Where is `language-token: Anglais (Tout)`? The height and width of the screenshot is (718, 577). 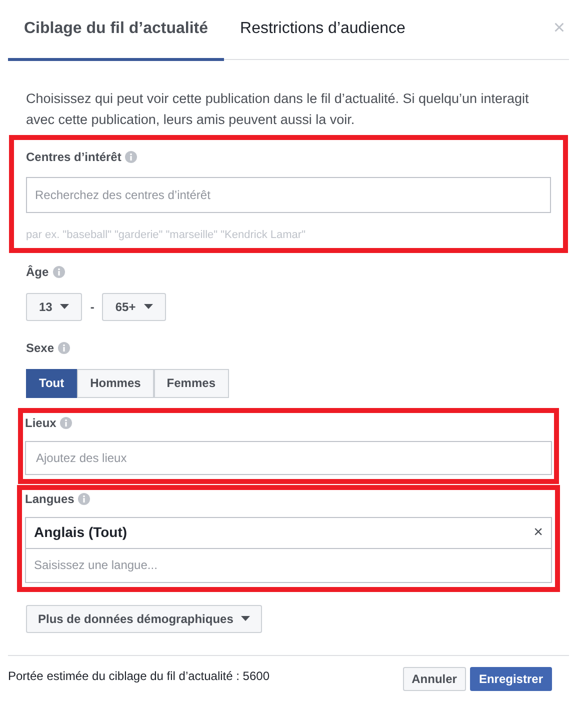 language-token: Anglais (Tout) is located at coordinates (81, 532).